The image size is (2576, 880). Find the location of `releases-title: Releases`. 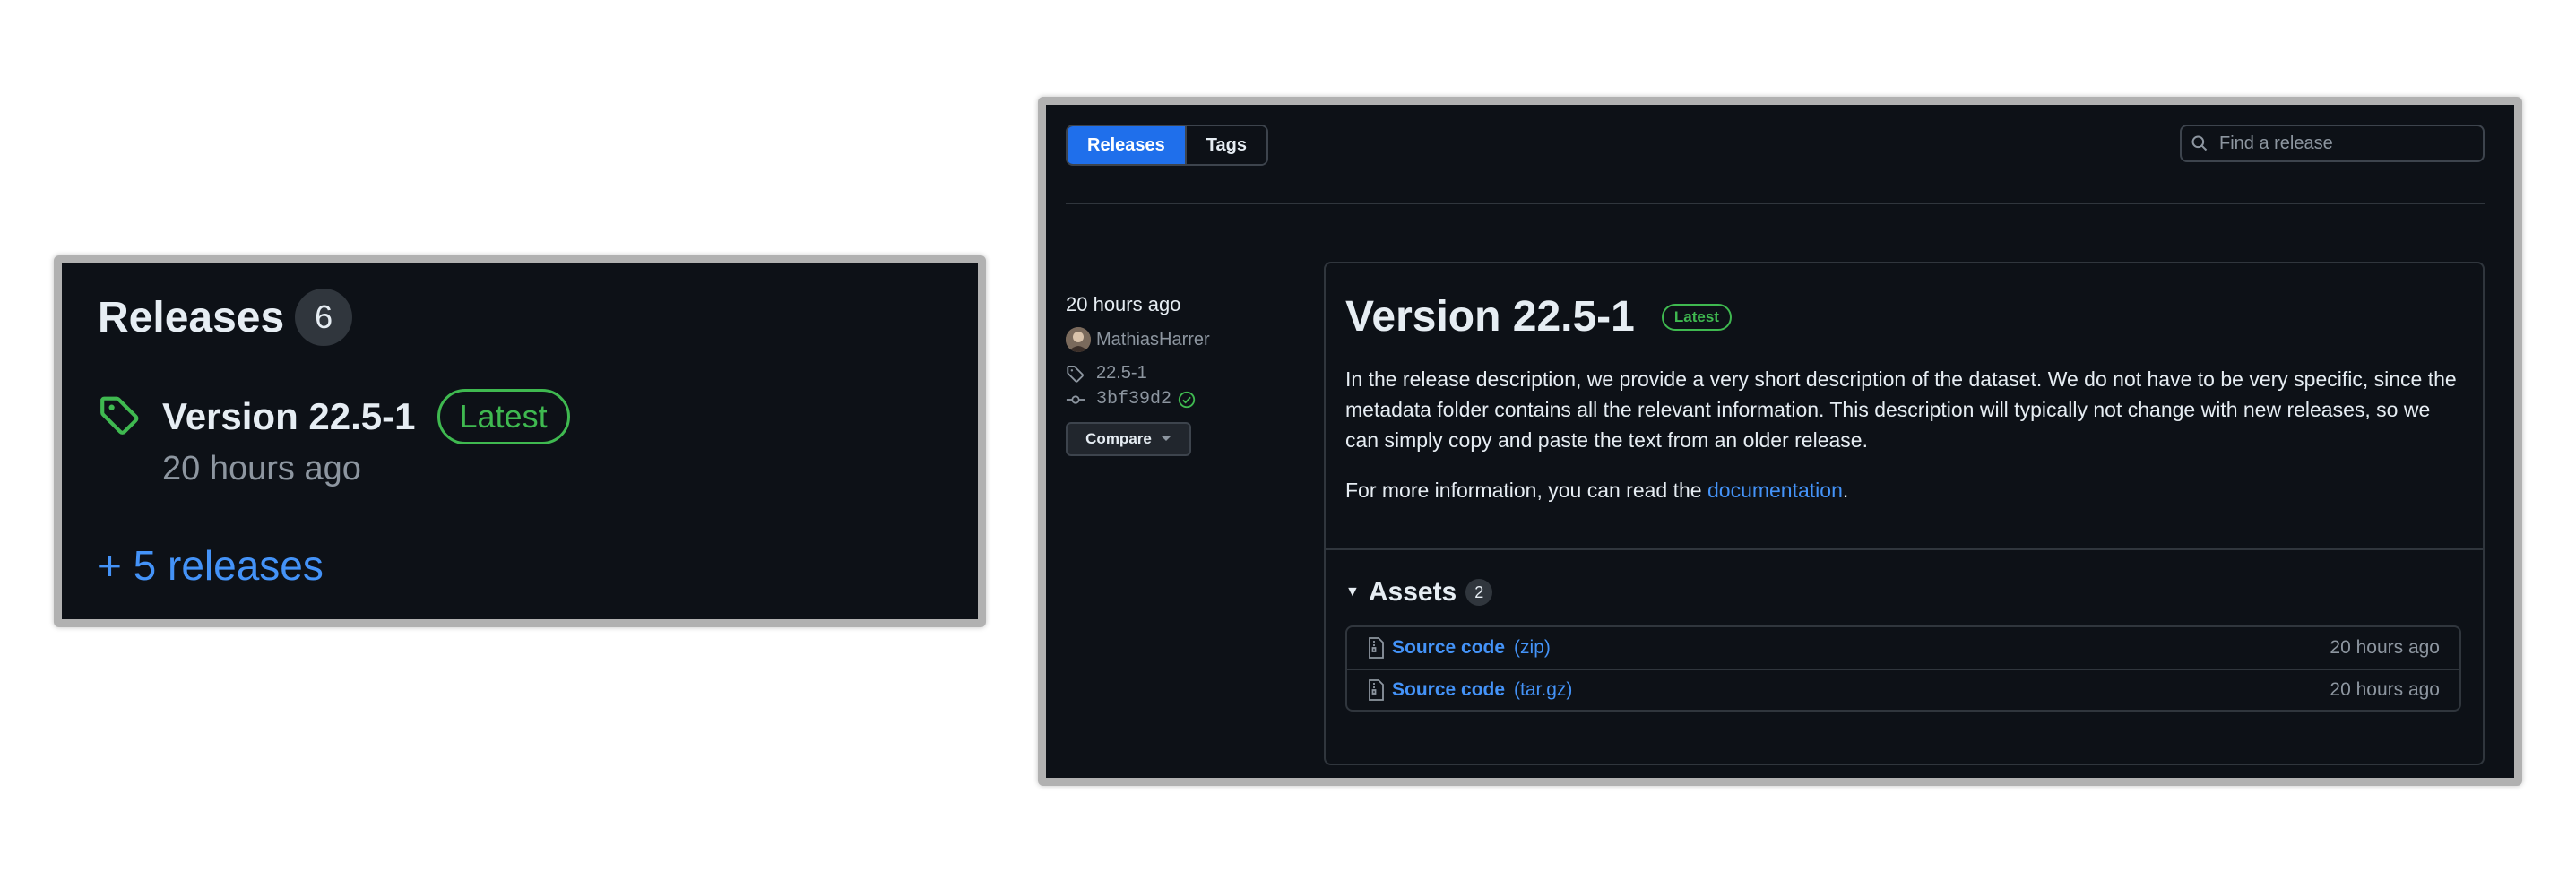

releases-title: Releases is located at coordinates (191, 317).